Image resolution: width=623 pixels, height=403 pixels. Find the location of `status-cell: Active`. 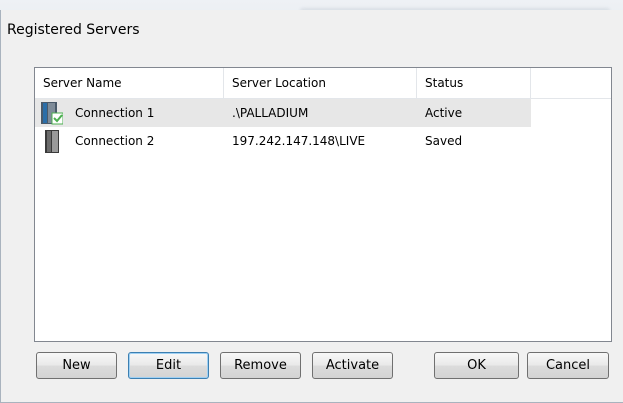

status-cell: Active is located at coordinates (444, 113).